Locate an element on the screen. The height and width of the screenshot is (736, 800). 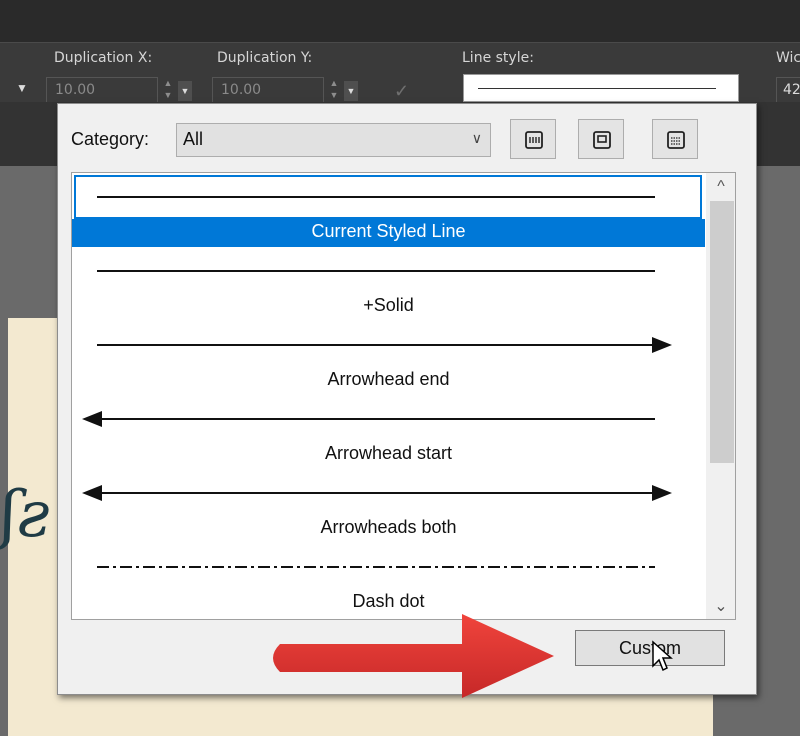
list-item-label: Arrowhead start is located at coordinates (388, 453).